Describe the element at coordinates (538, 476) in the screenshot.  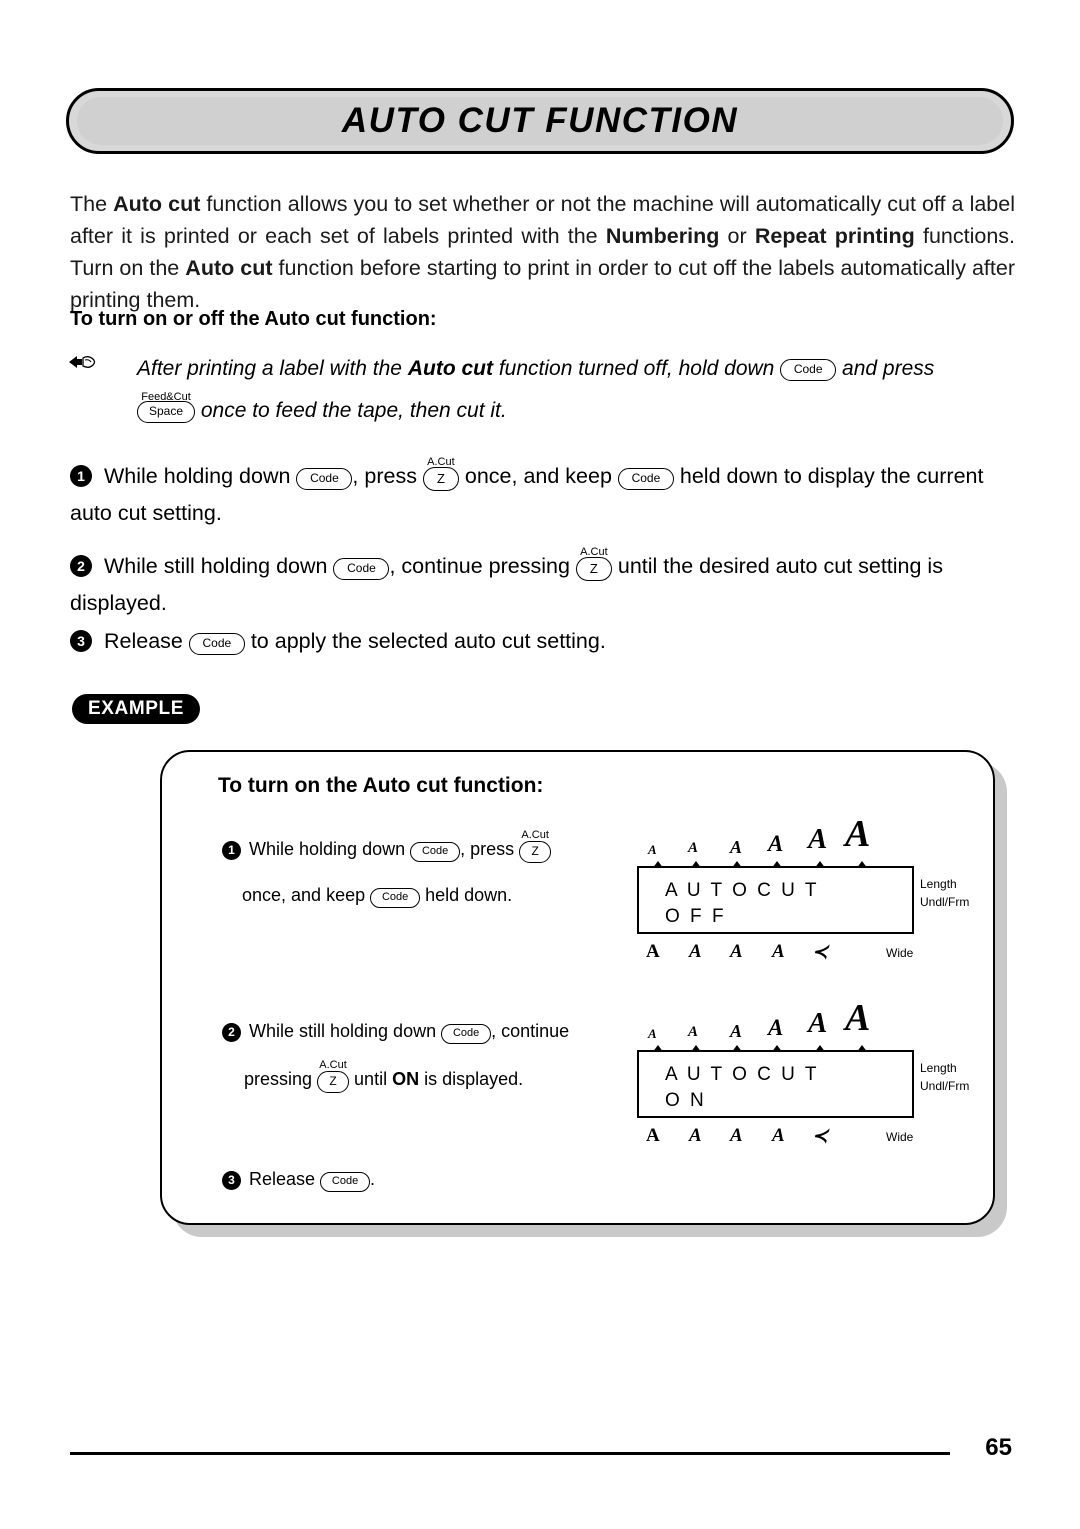
I see `step-1-text-3: once, and keep` at that location.